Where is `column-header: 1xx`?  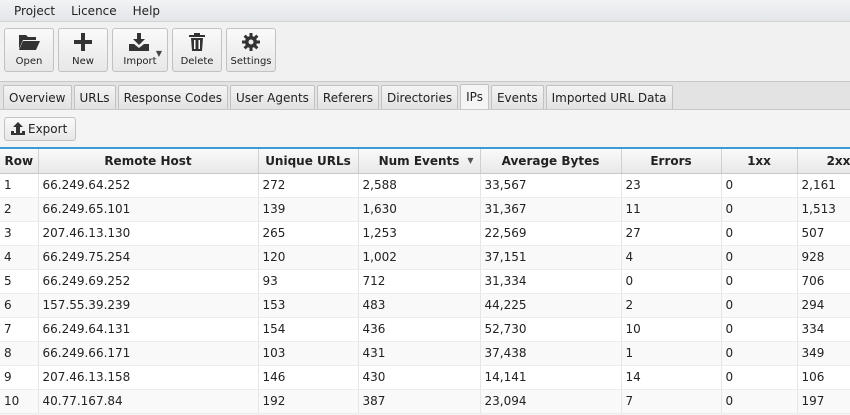
column-header: 1xx is located at coordinates (759, 161).